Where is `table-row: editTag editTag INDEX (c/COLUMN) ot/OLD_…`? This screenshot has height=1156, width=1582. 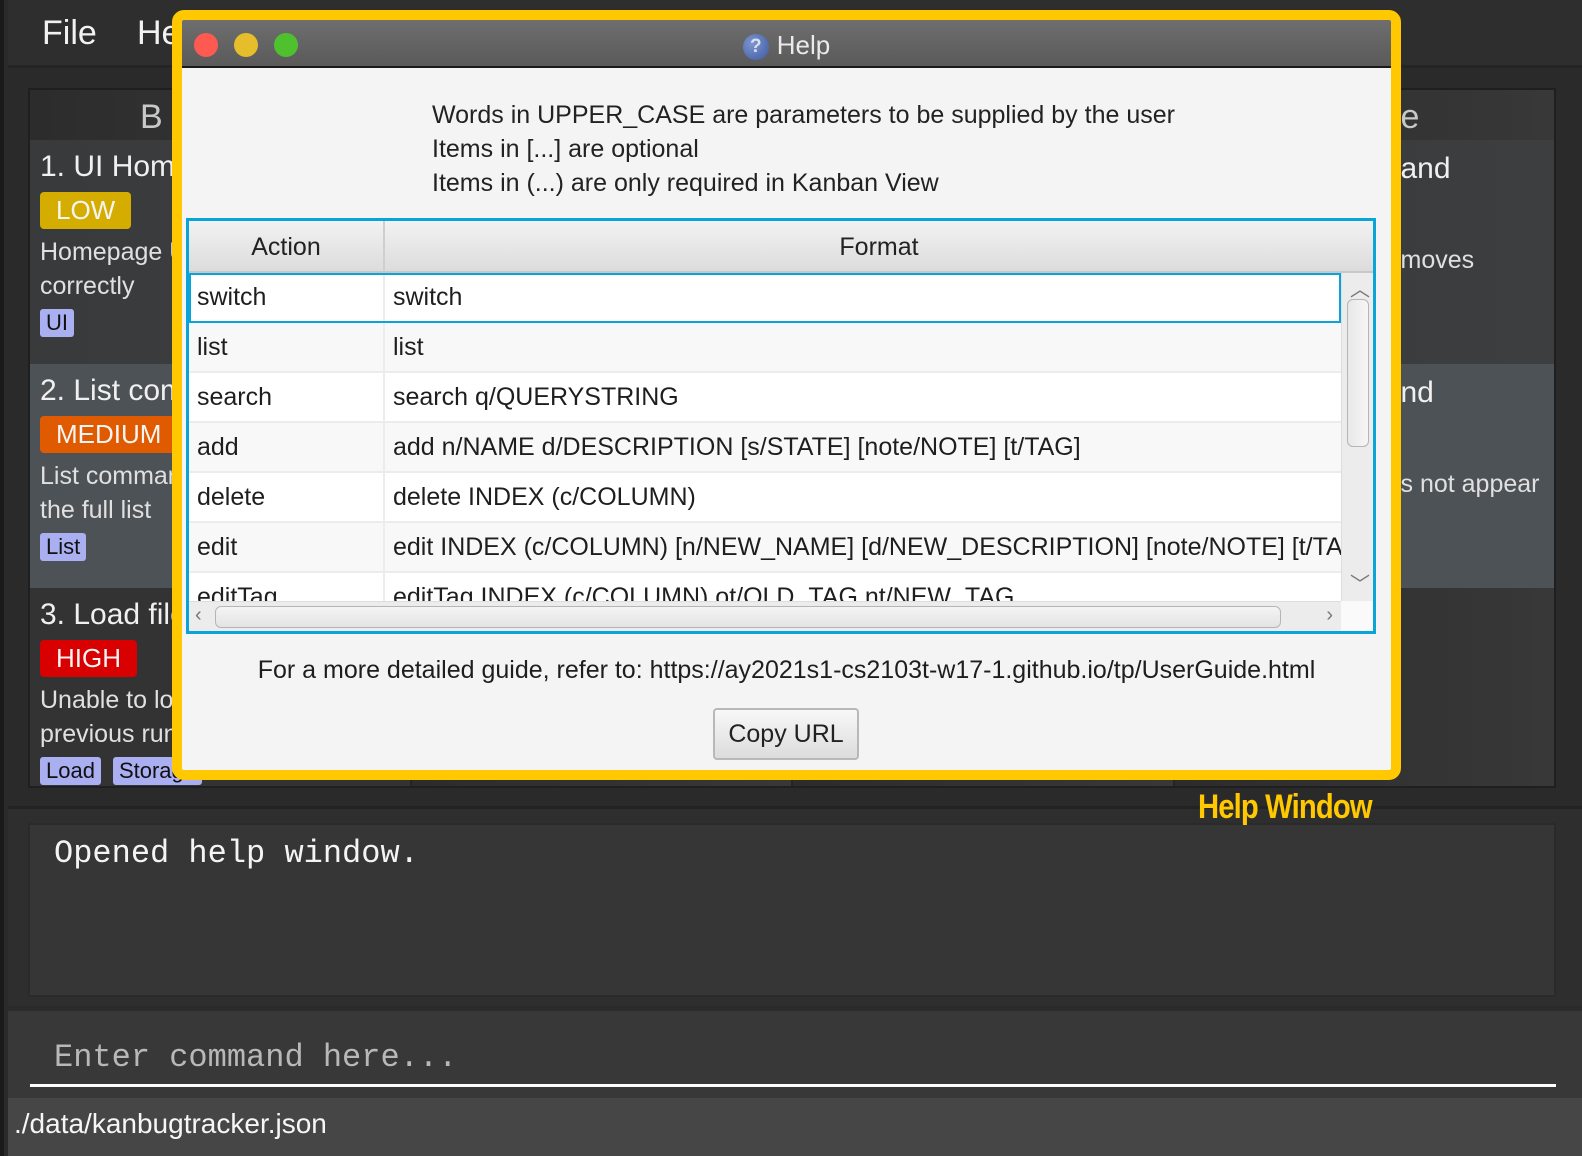
table-row: editTag editTag INDEX (c/COLUMN) ot/OLD_… is located at coordinates (765, 587).